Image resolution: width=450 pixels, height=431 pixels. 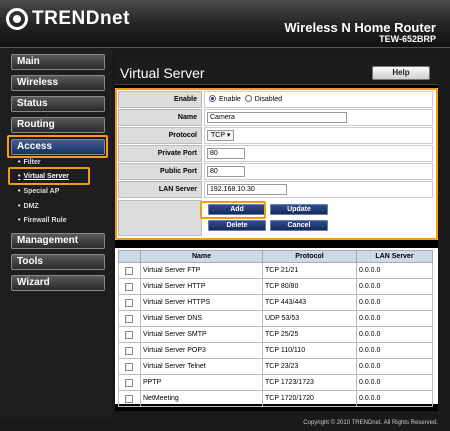 What do you see at coordinates (31, 206) in the screenshot?
I see `dmz-label: DMZ` at bounding box center [31, 206].